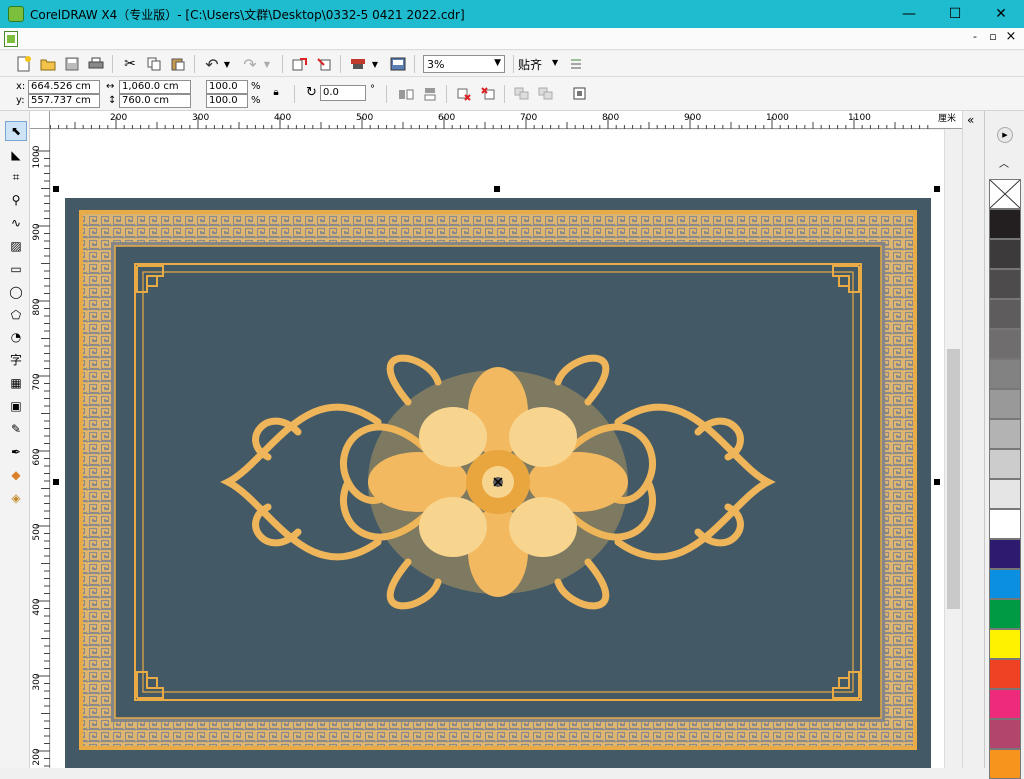 This screenshot has height=779, width=1024. What do you see at coordinates (155, 87) in the screenshot?
I see `width-field: 1,060.0 cm` at bounding box center [155, 87].